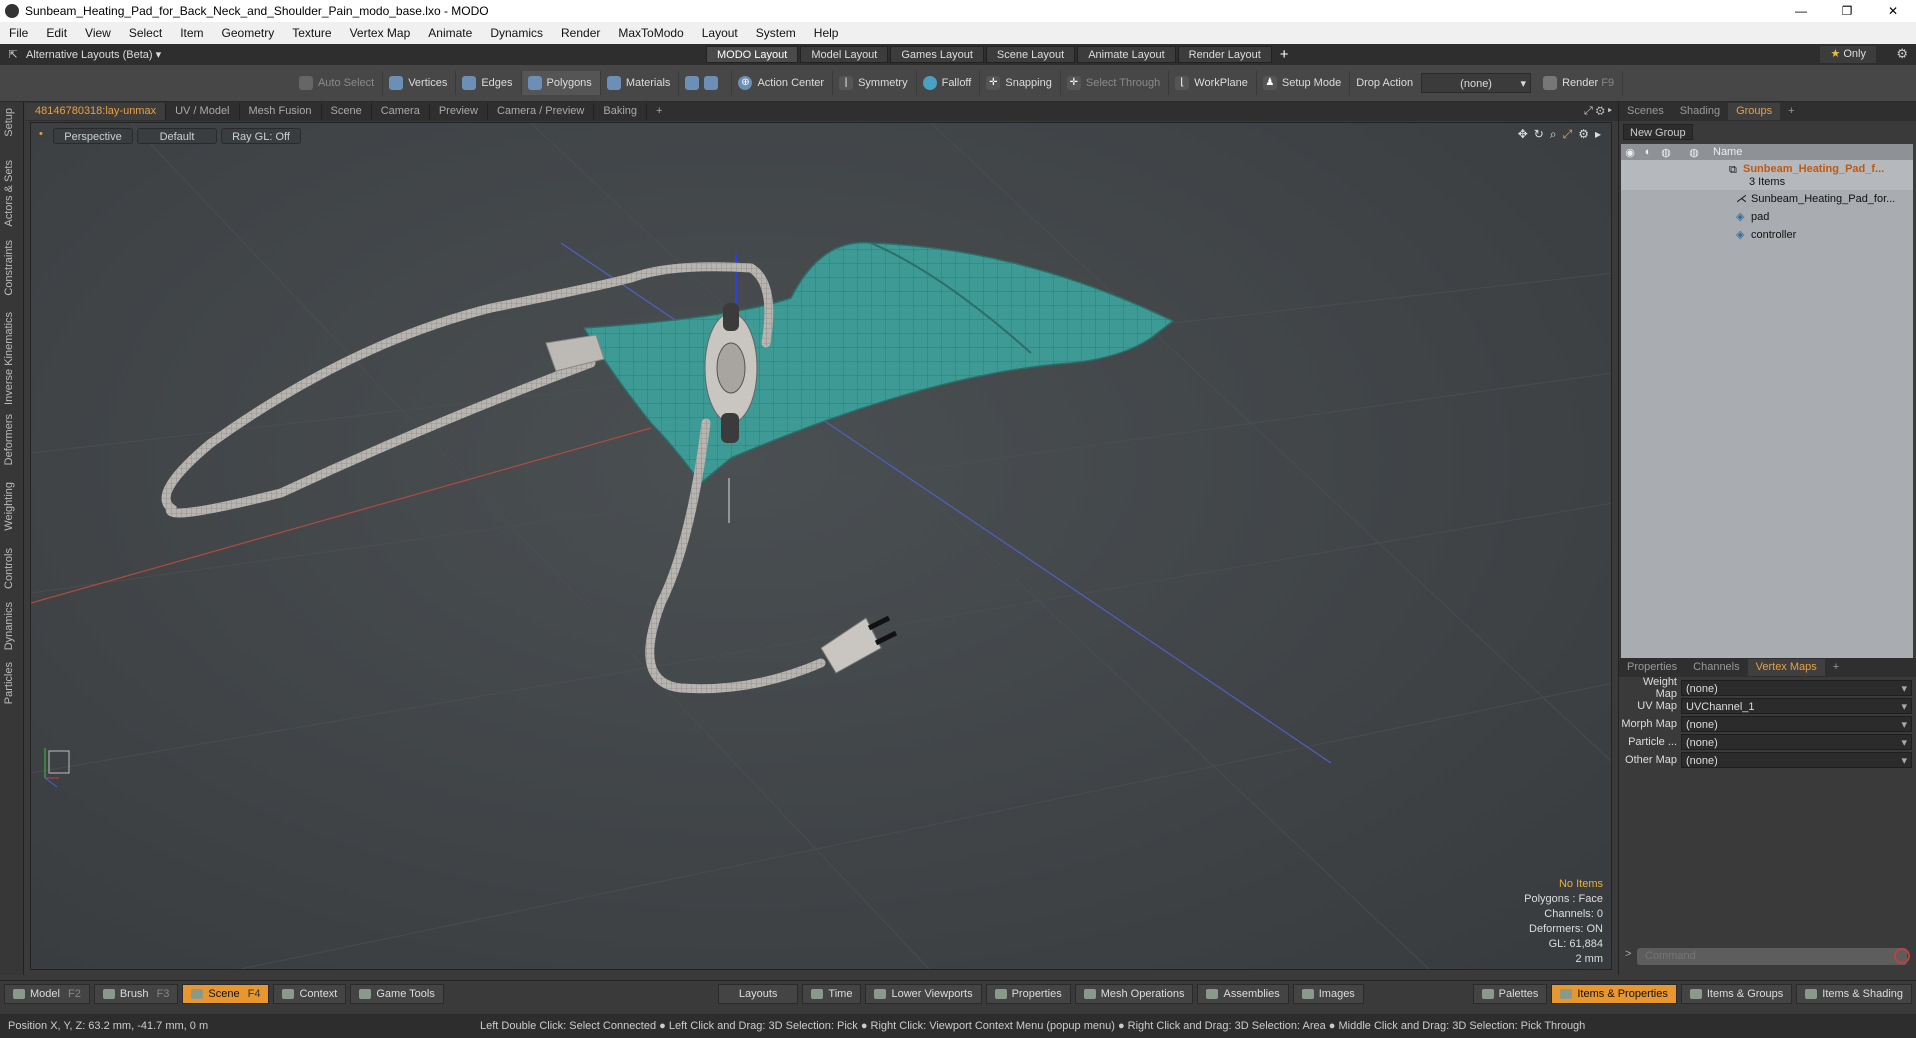 The image size is (1916, 1038). Describe the element at coordinates (516, 33) in the screenshot. I see `menu-dynamics: Dynamics` at that location.